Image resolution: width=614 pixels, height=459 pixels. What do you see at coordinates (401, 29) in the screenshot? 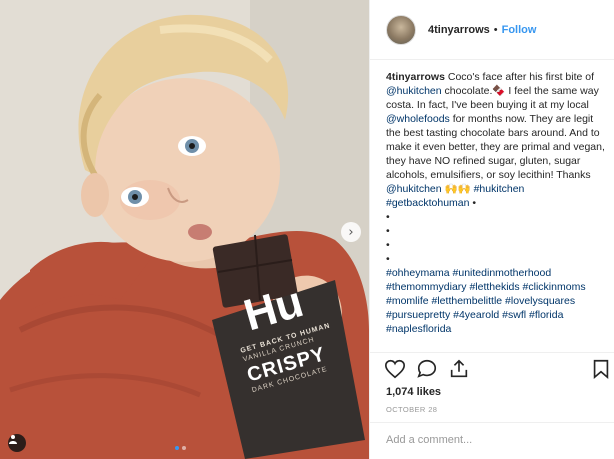
I see `avatar` at bounding box center [401, 29].